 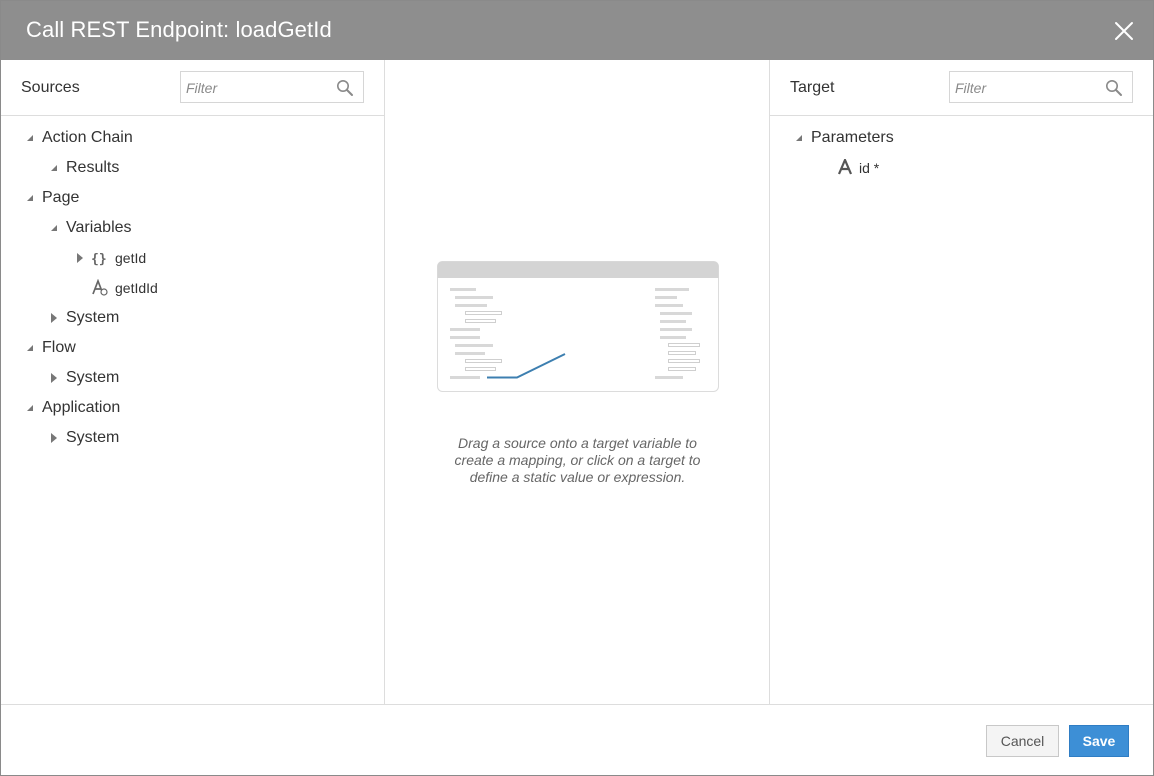 What do you see at coordinates (1022, 741) in the screenshot?
I see `cancel-button: Cancel` at bounding box center [1022, 741].